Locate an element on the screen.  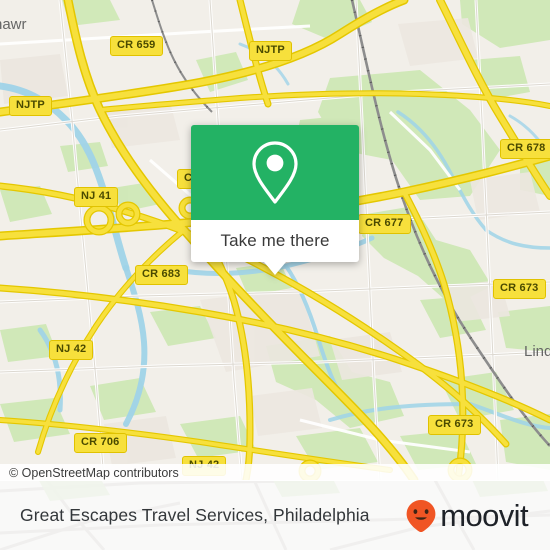
road-shield: CR 706 is located at coordinates (100, 443).